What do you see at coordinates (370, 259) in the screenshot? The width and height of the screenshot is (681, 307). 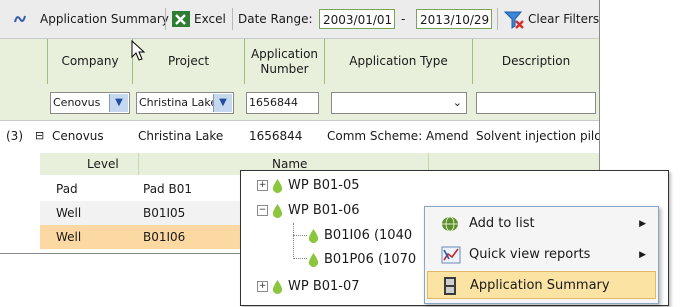 I see `tree-leaf-label: B01P06 (1070` at bounding box center [370, 259].